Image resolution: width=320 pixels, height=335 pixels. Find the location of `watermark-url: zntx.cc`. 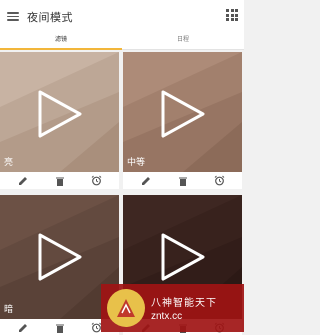

watermark-url: zntx.cc is located at coordinates (167, 316).